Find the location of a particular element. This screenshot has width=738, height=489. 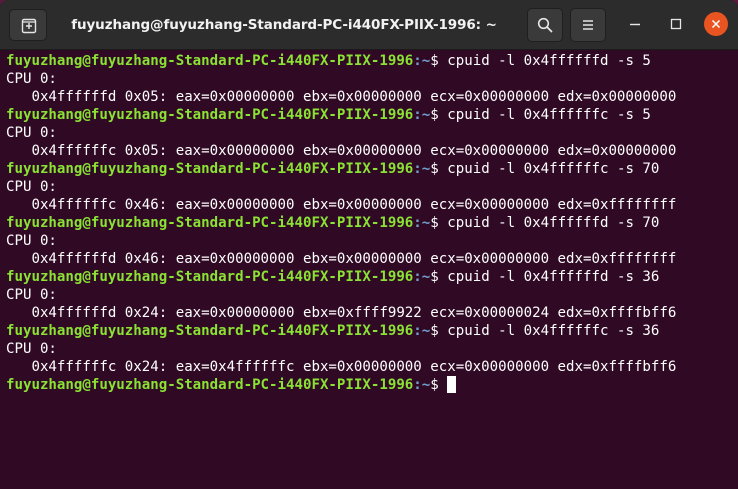

command-text: cpuid -l 0x4ffffffc -s 36 is located at coordinates (553, 331).